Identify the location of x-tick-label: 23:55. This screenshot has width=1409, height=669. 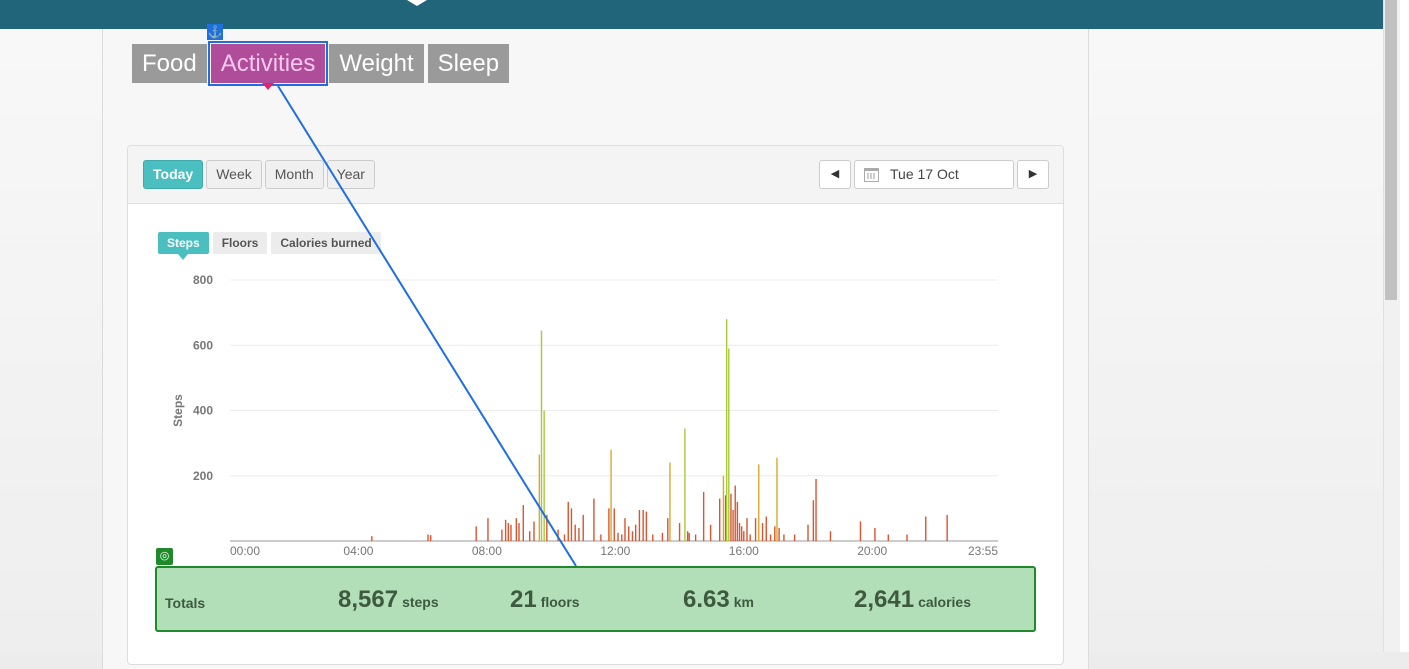
(983, 551).